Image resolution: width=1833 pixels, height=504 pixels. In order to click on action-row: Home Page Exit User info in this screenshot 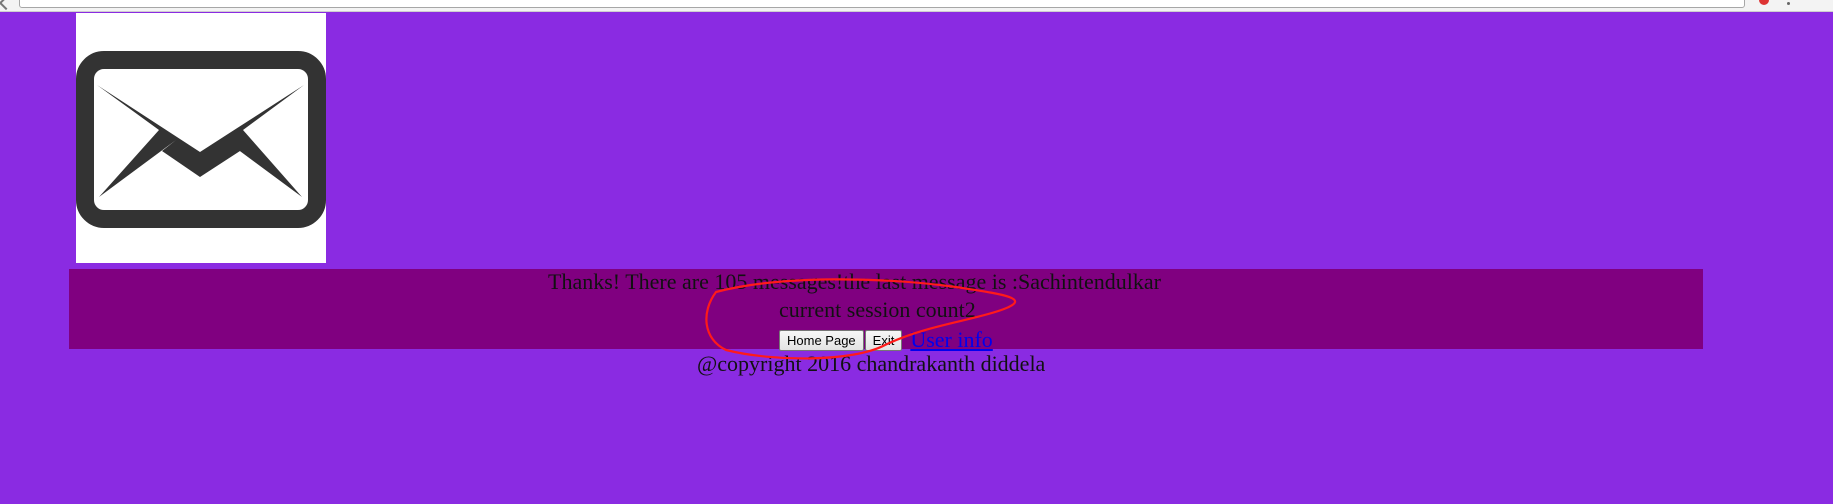, I will do `click(886, 340)`.